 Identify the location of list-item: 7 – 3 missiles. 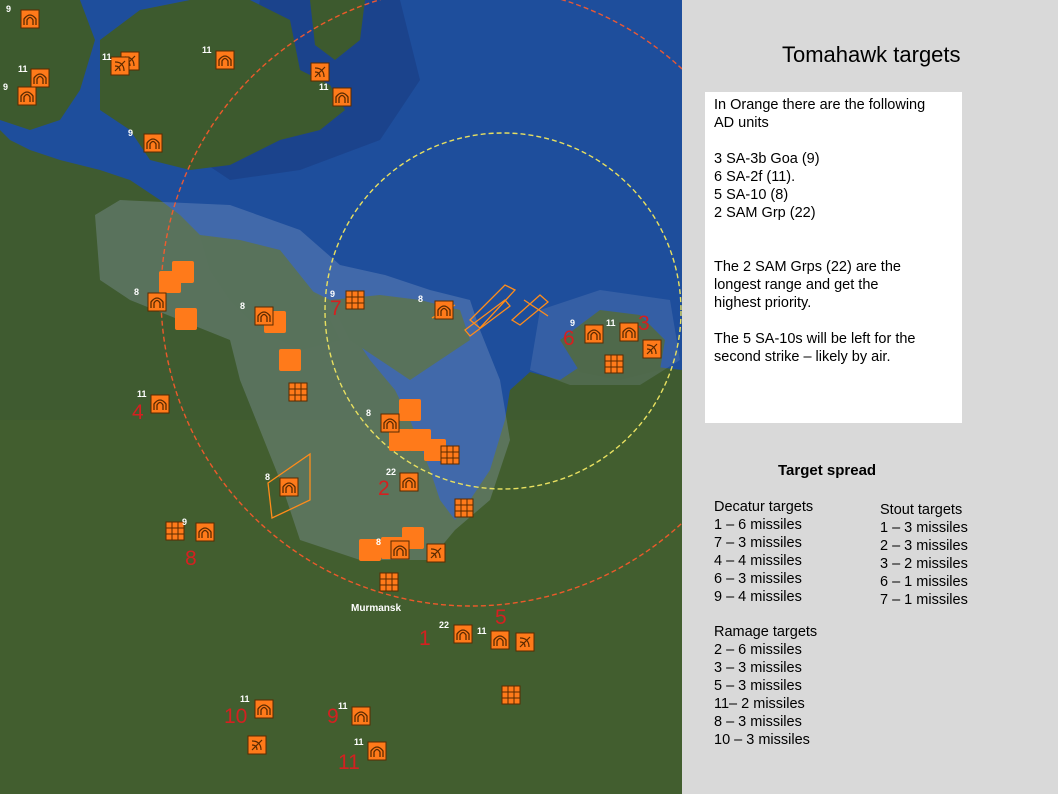
(758, 543).